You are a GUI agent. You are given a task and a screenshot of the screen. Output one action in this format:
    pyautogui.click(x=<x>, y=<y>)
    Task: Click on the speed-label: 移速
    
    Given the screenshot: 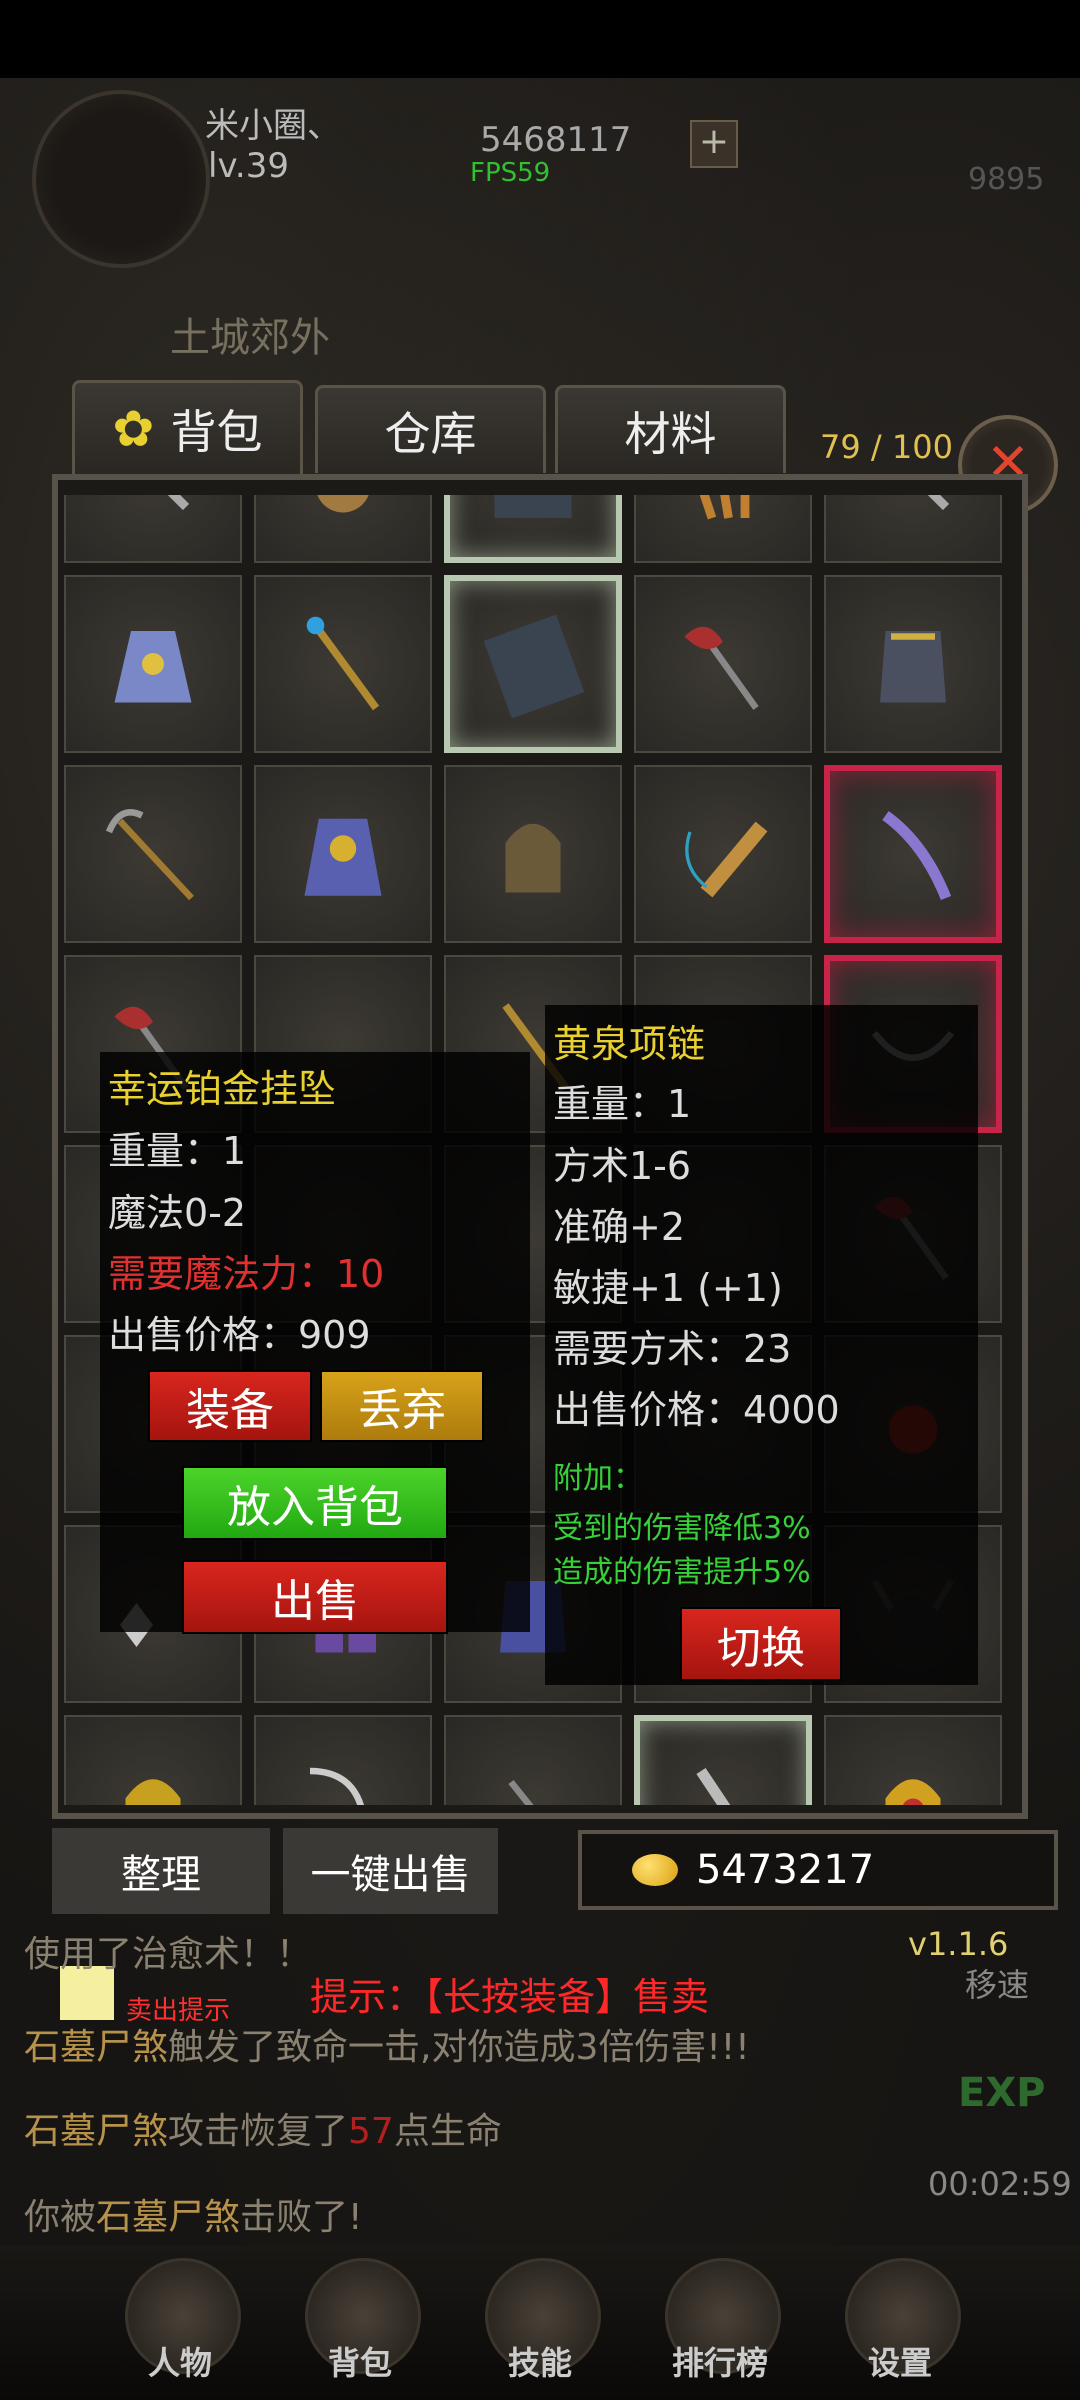 What is the action you would take?
    pyautogui.click(x=997, y=1983)
    